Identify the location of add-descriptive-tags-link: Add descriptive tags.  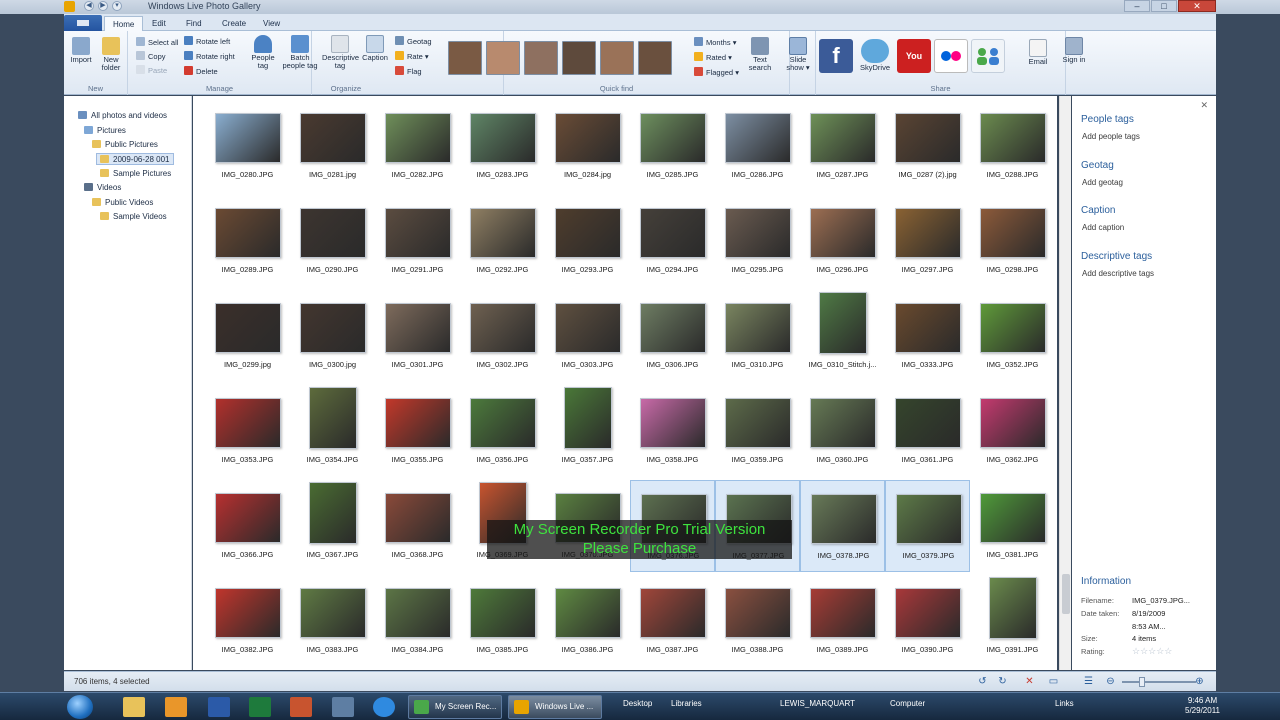
(1118, 273).